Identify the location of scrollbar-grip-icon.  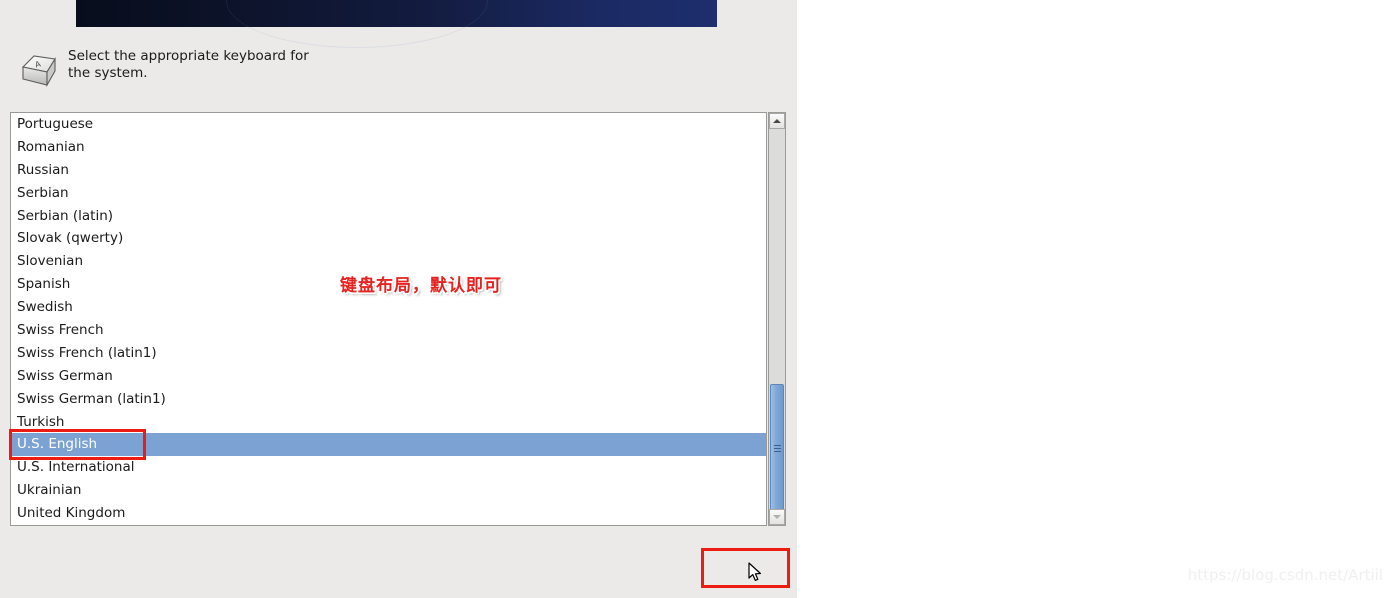
(777, 448).